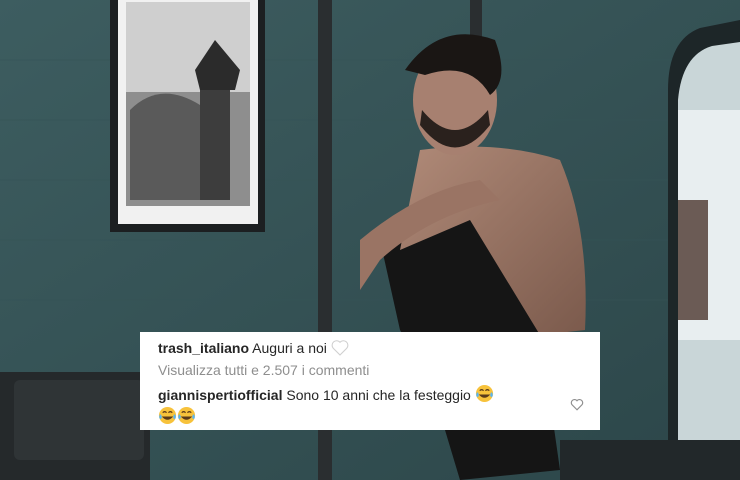 The width and height of the screenshot is (740, 480). What do you see at coordinates (203, 348) in the screenshot?
I see `comment-username: trash_italiano` at bounding box center [203, 348].